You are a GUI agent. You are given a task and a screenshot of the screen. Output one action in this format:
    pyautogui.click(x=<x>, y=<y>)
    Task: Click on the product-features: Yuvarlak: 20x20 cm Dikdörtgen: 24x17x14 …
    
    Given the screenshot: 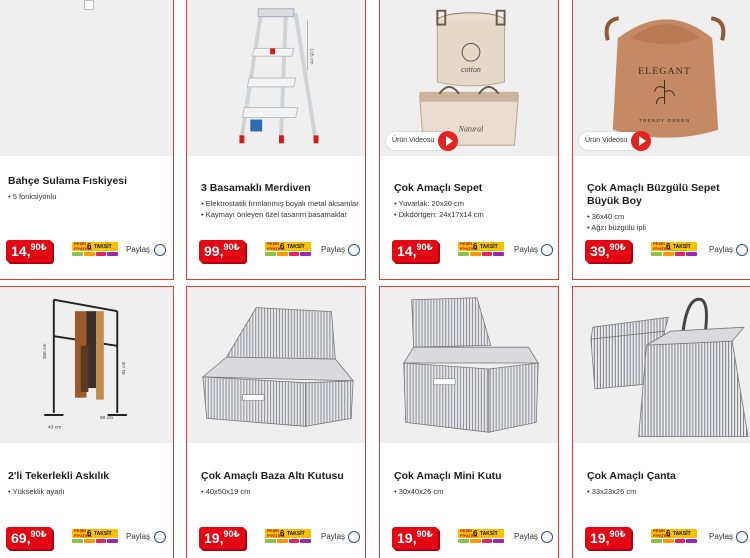 What is the action you would take?
    pyautogui.click(x=473, y=209)
    